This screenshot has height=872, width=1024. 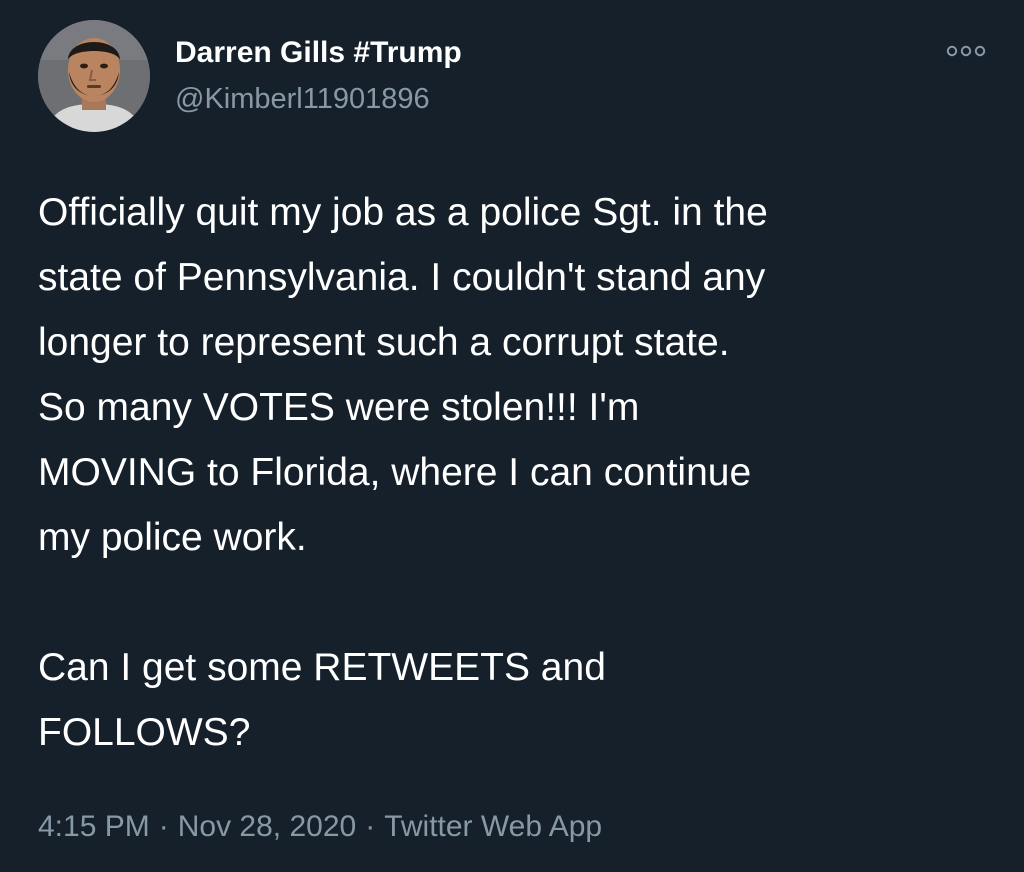 I want to click on more-options-icon, so click(x=966, y=51).